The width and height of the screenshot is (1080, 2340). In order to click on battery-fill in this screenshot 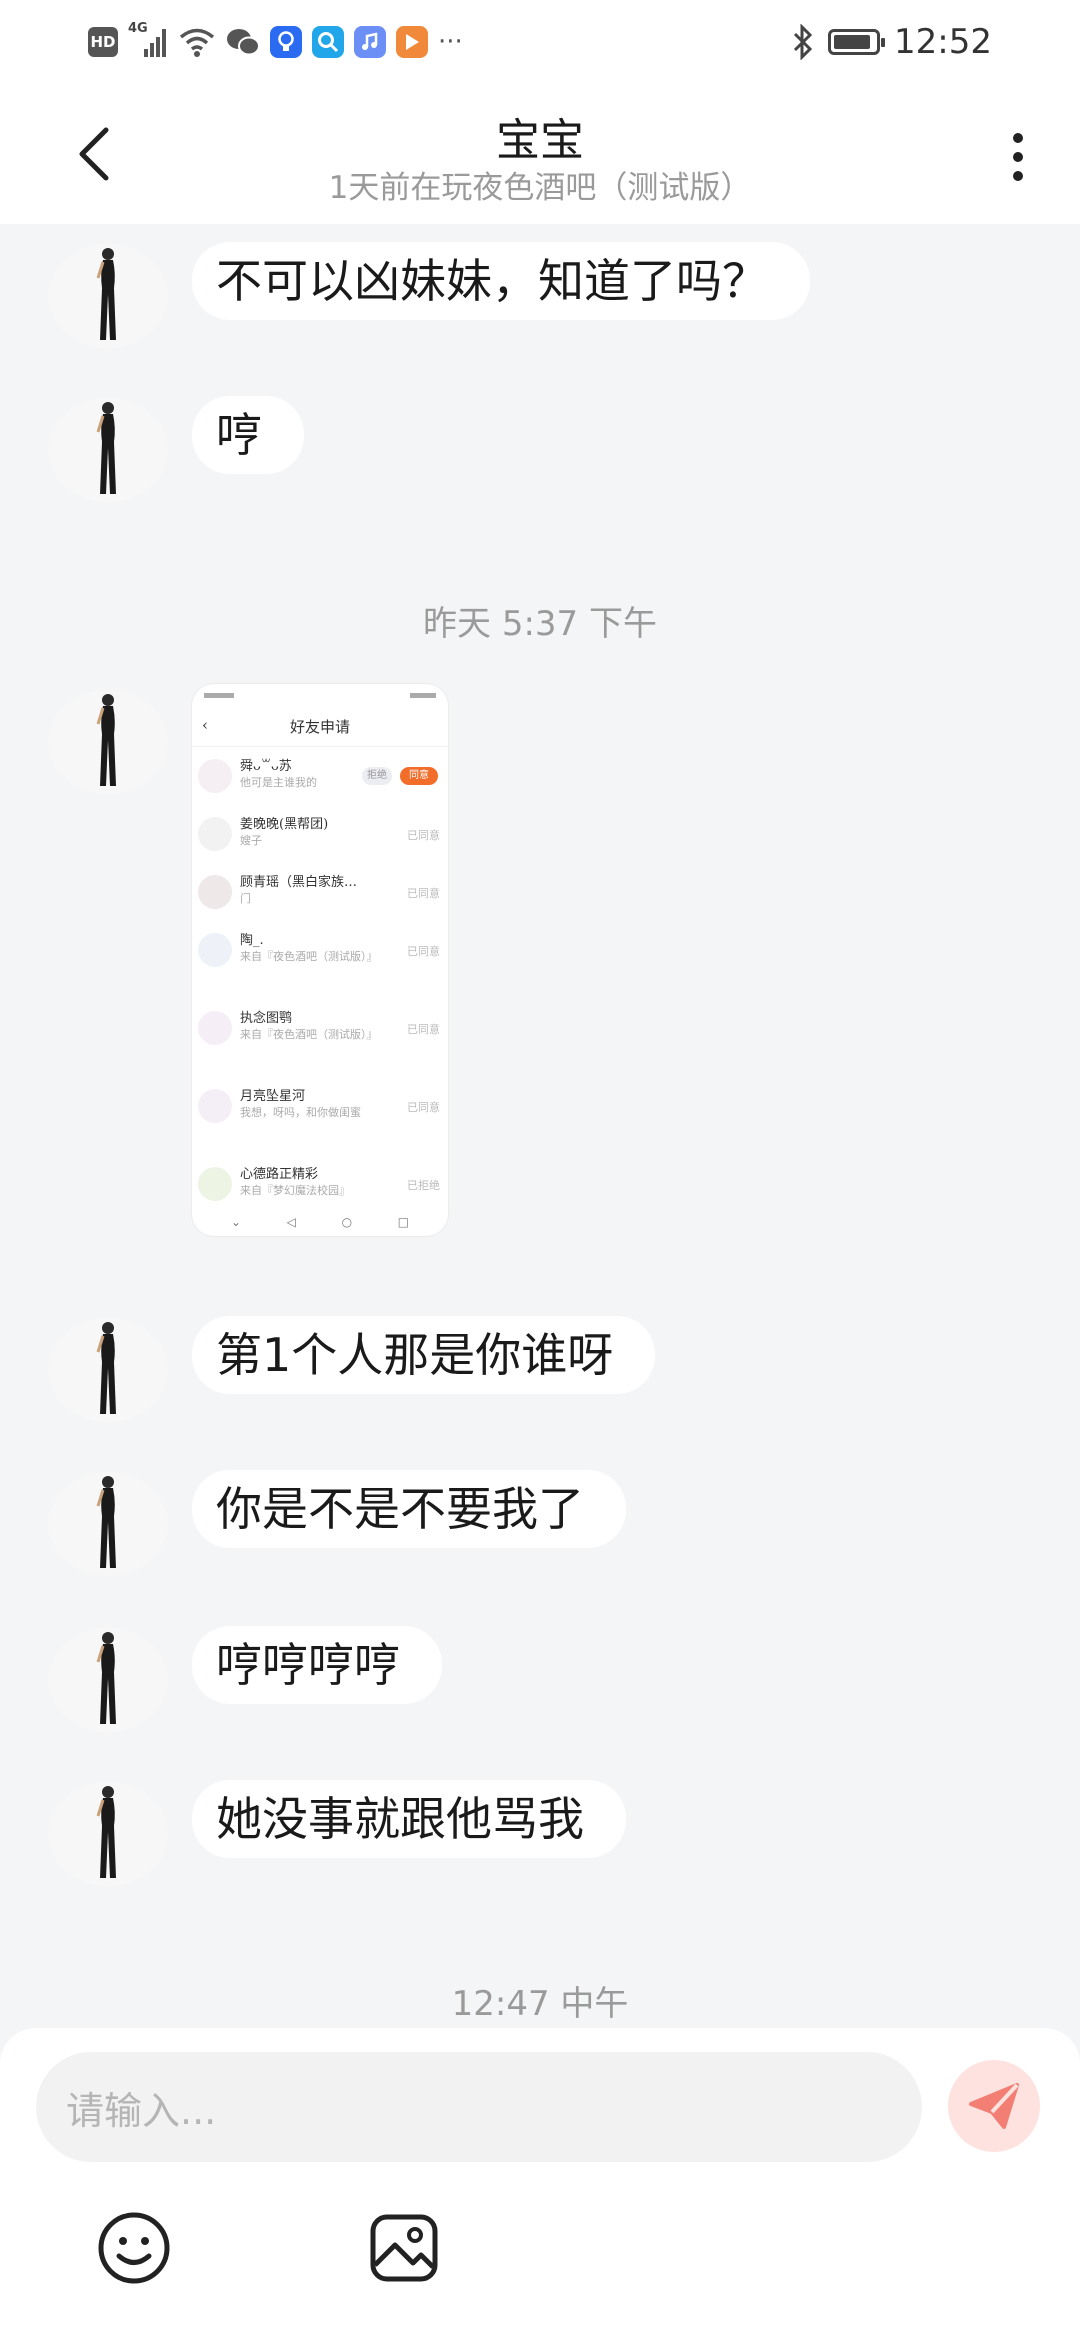, I will do `click(852, 42)`.